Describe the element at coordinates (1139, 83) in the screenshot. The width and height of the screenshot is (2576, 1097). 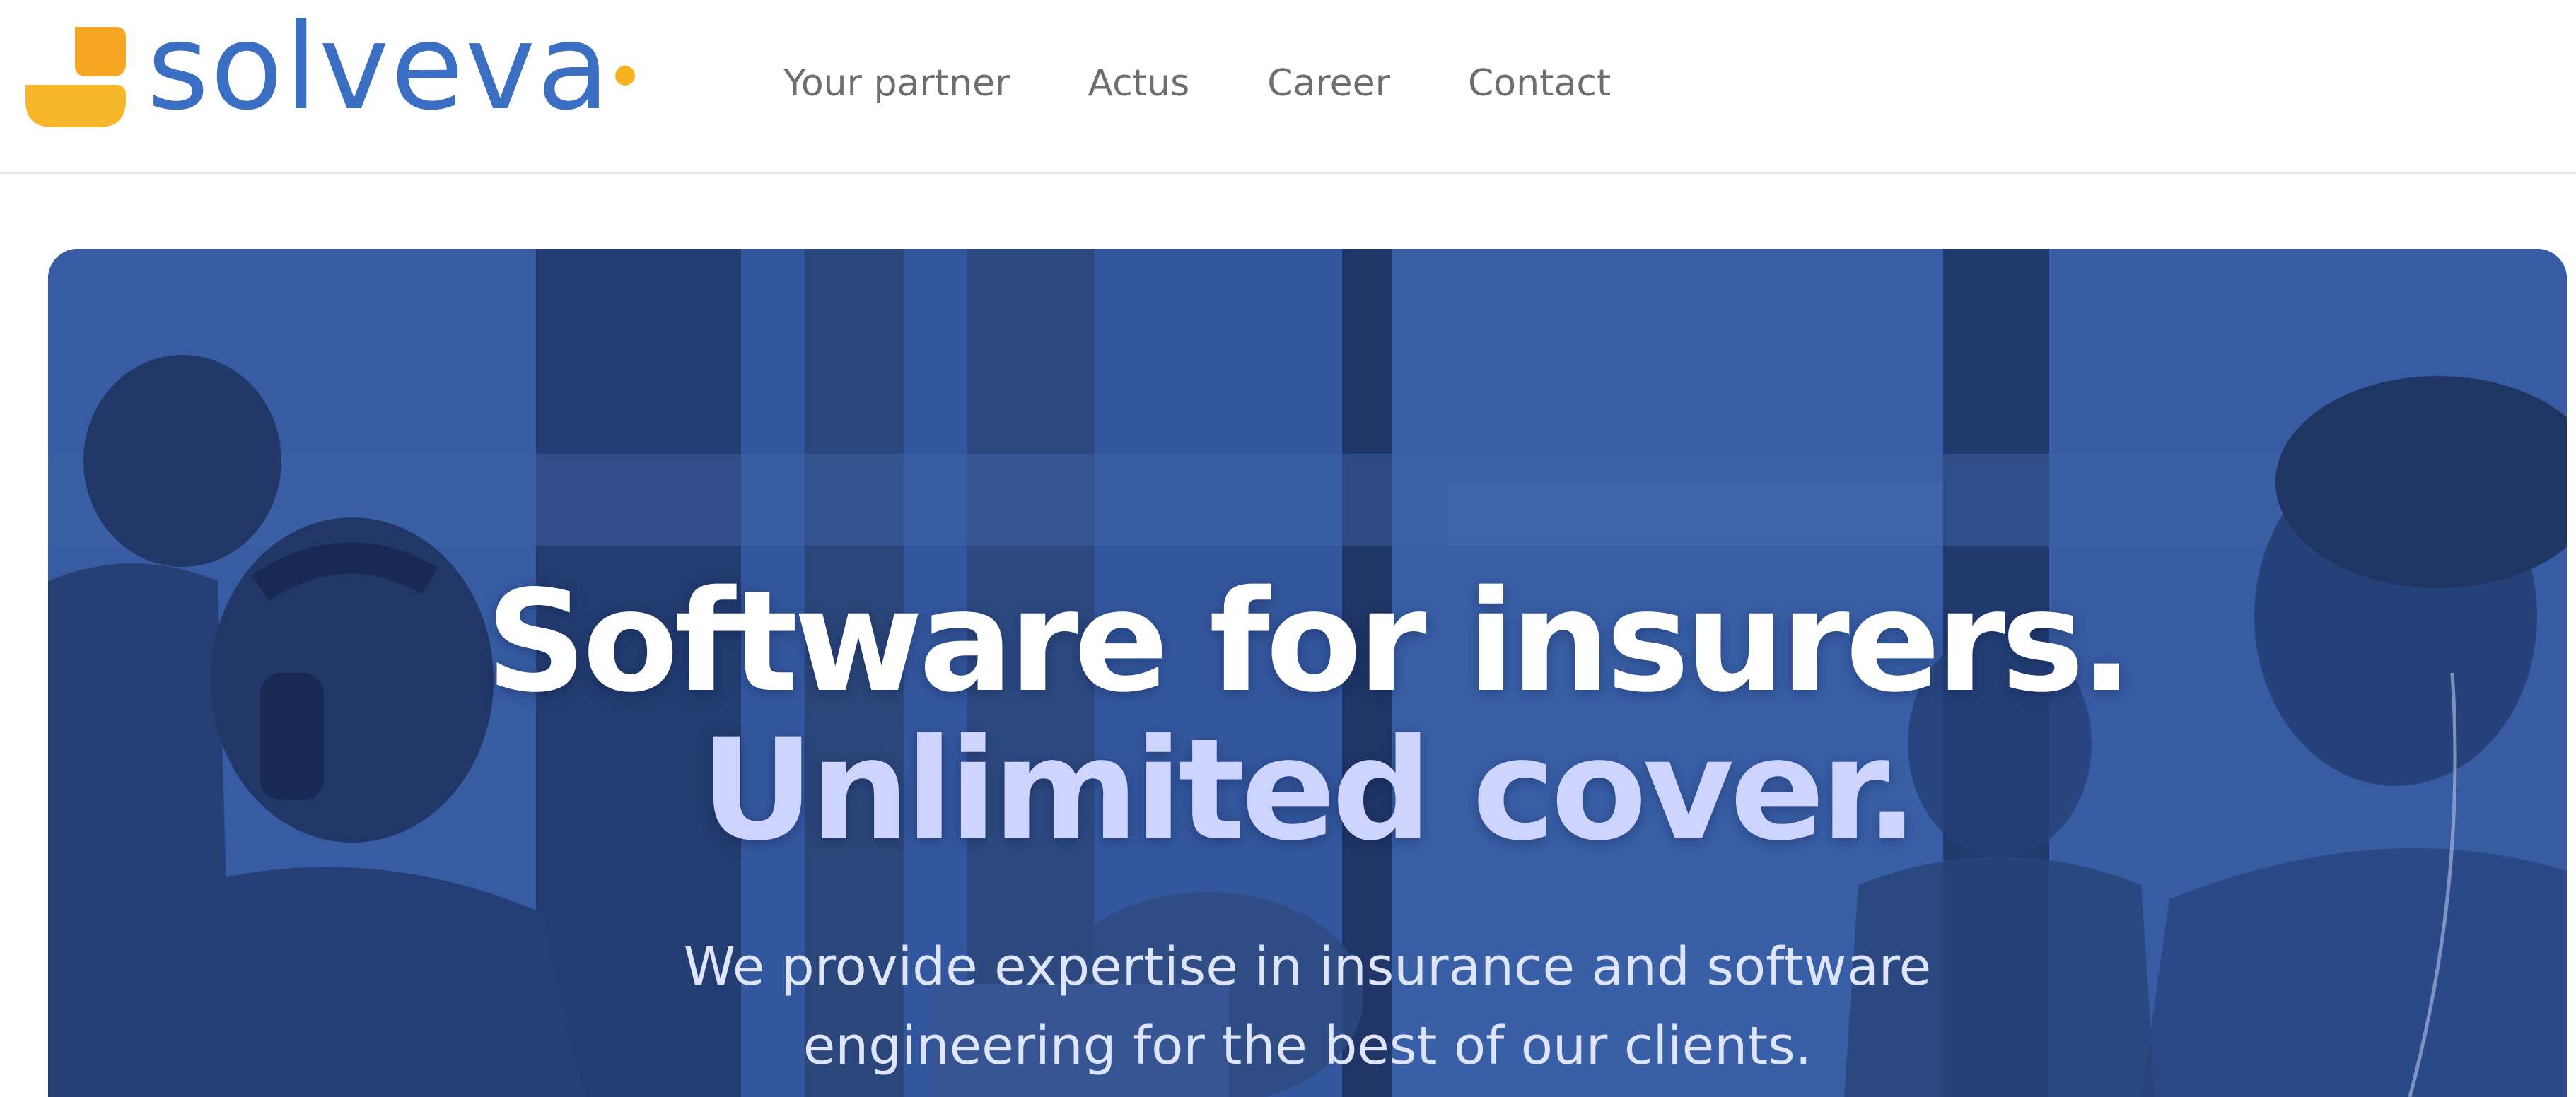
I see `nav-actus: Actus` at that location.